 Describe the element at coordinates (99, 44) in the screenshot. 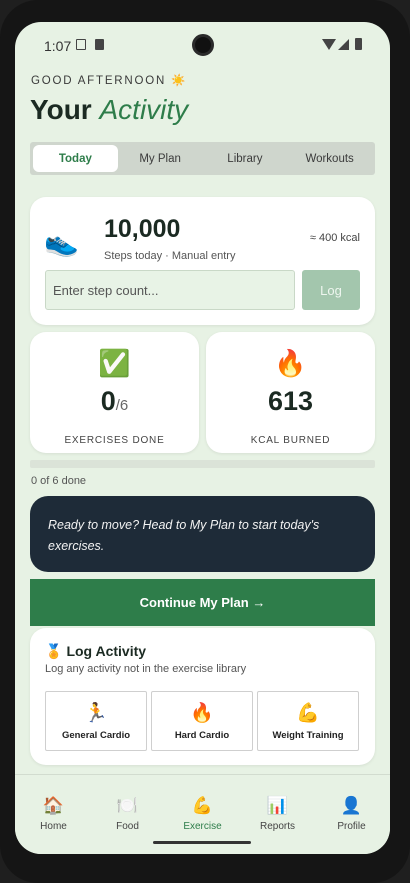

I see `sd-card-icon` at that location.